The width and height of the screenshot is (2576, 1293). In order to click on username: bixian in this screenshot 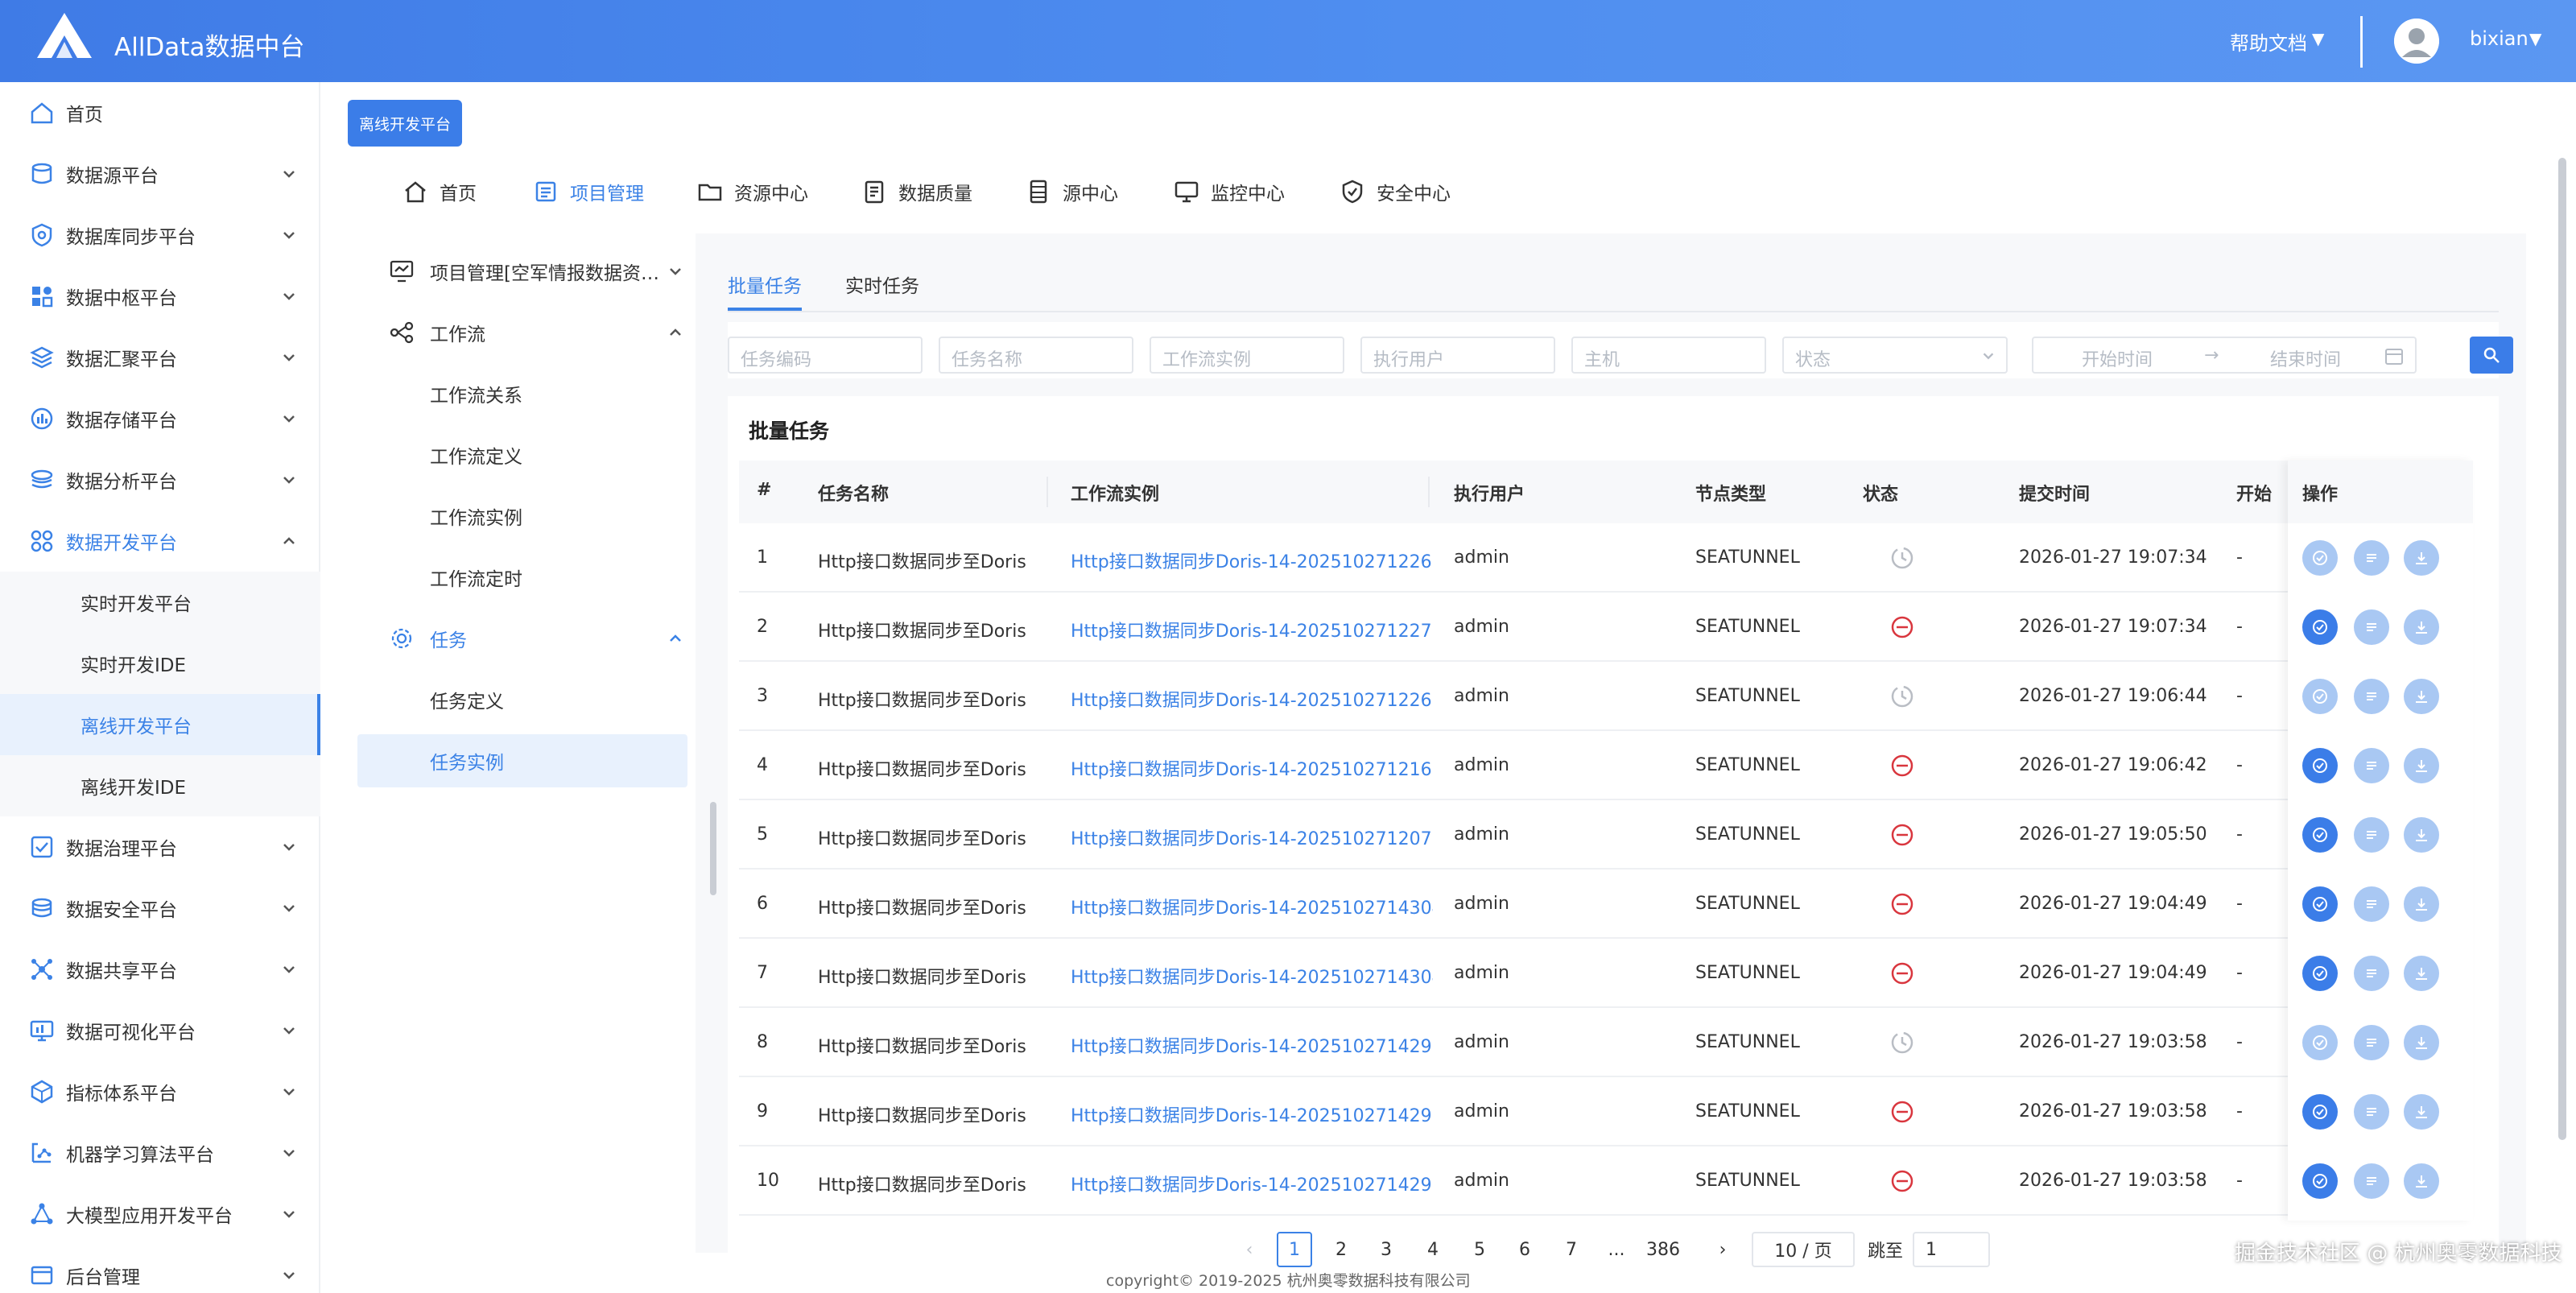, I will do `click(2499, 38)`.